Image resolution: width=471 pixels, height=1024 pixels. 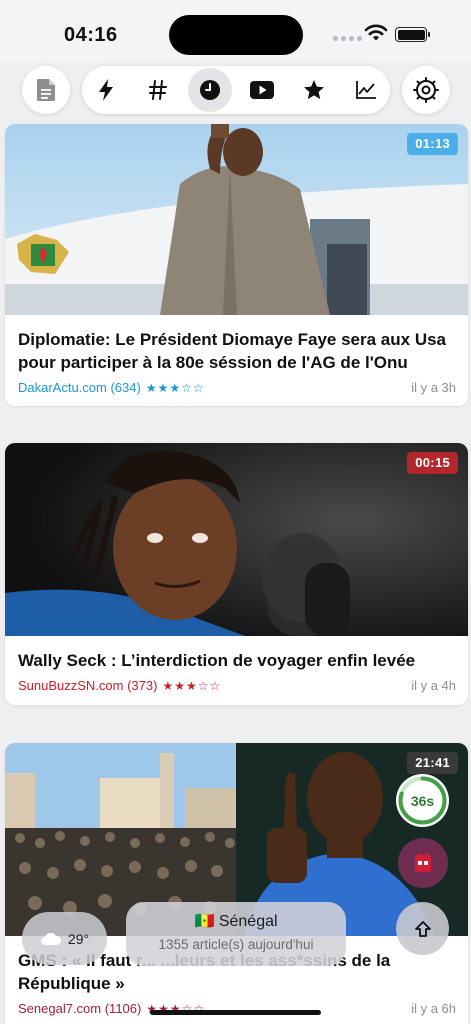 I want to click on article-age: il y a 6h, so click(x=433, y=1008).